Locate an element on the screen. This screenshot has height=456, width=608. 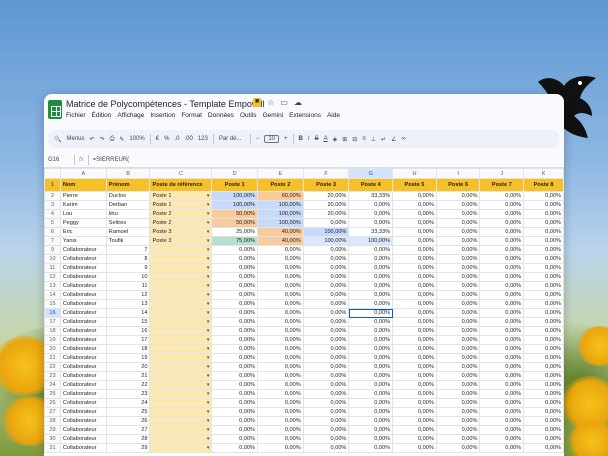
score-cell: 75,00% is located at coordinates (235, 241).